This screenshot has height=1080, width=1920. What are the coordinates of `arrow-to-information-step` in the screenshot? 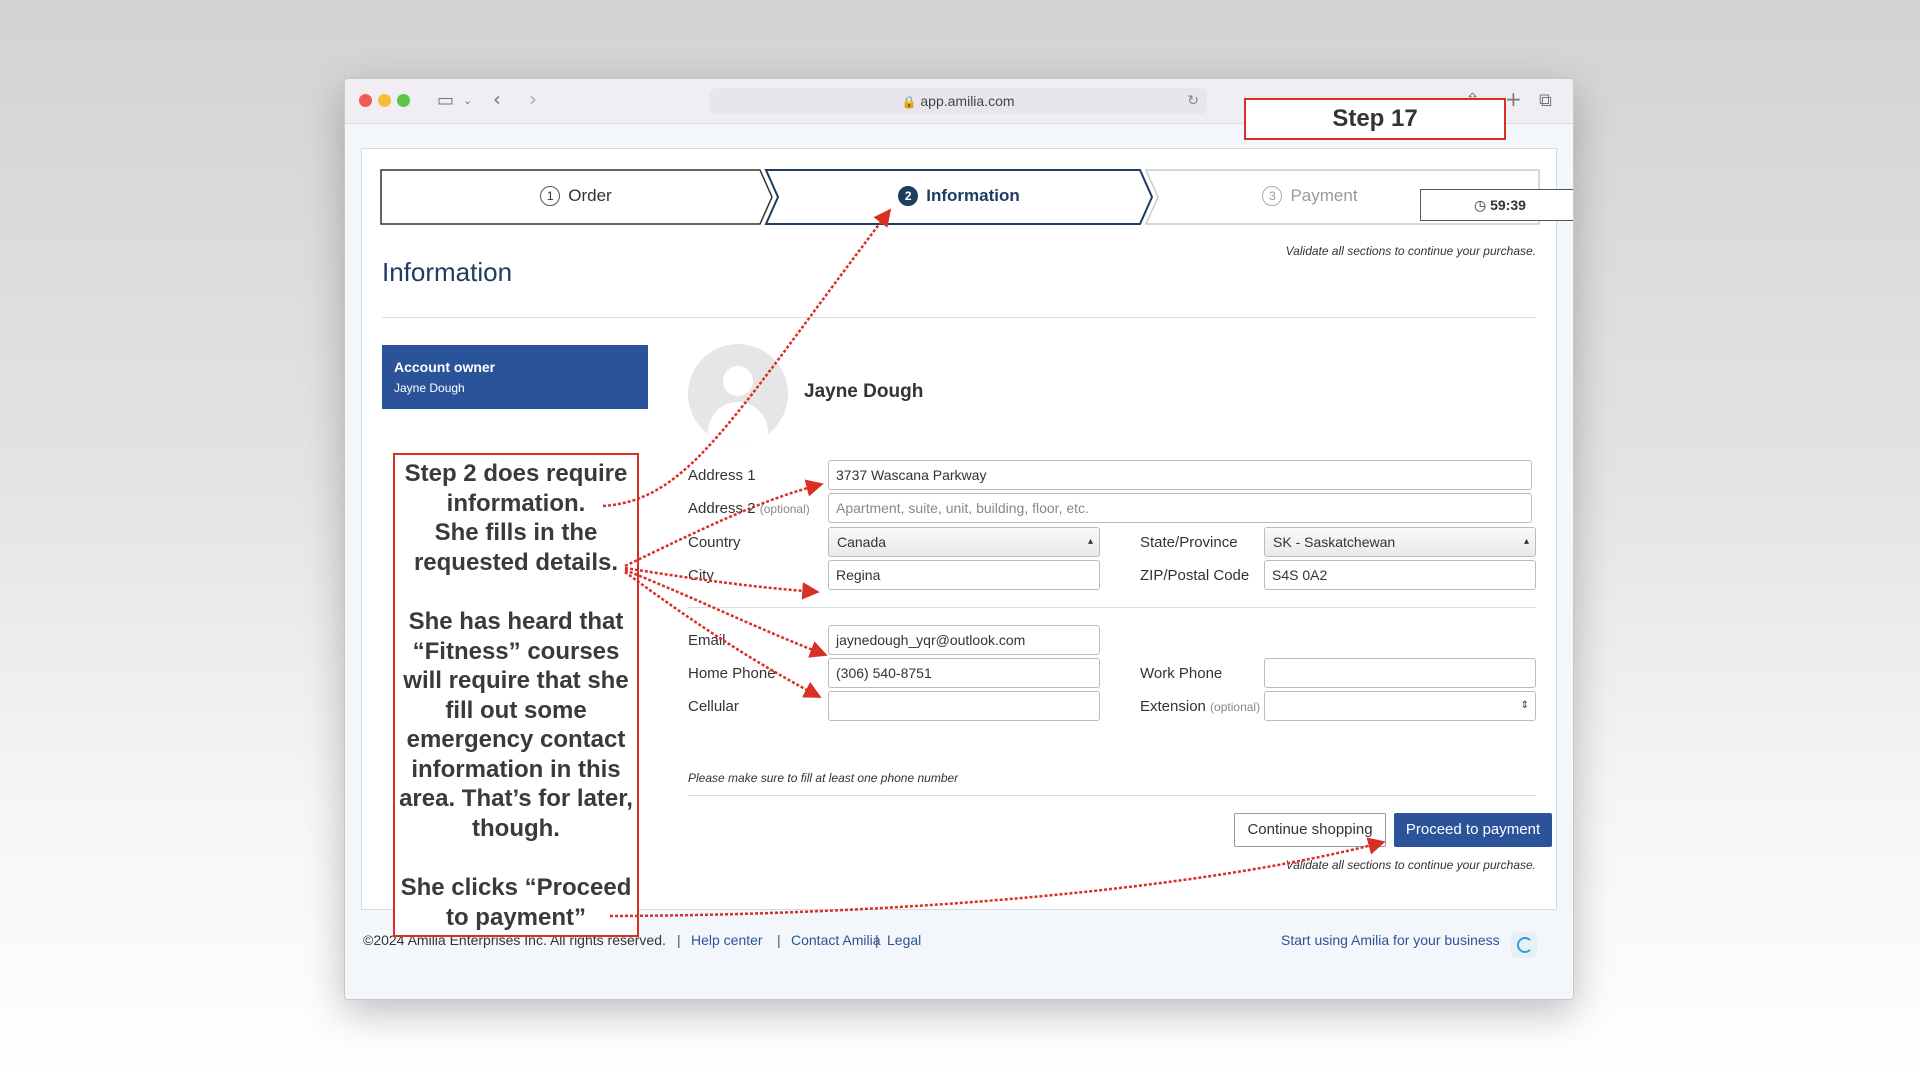 It's located at (747, 358).